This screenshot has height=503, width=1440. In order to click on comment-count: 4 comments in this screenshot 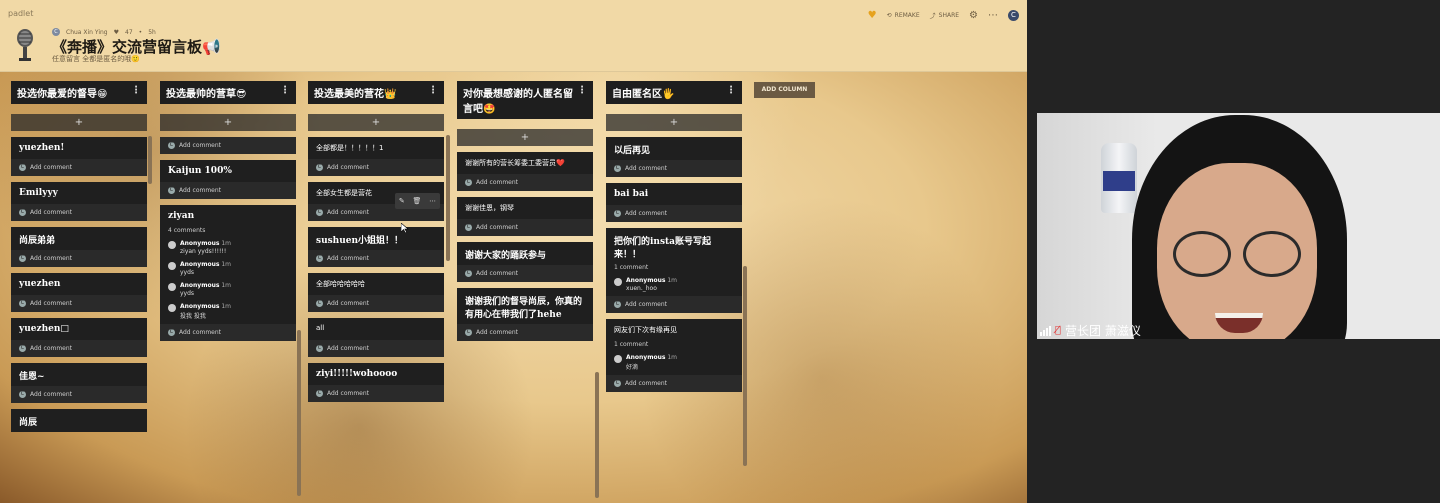, I will do `click(228, 232)`.